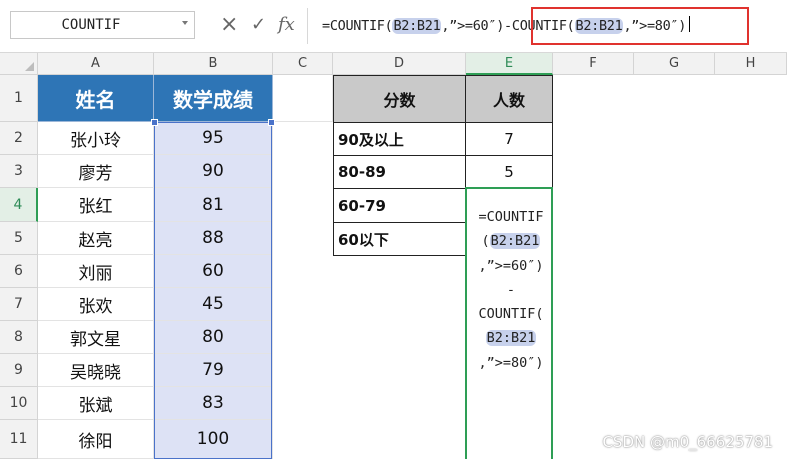 This screenshot has height=459, width=787. I want to click on column-header-f: F, so click(593, 64).